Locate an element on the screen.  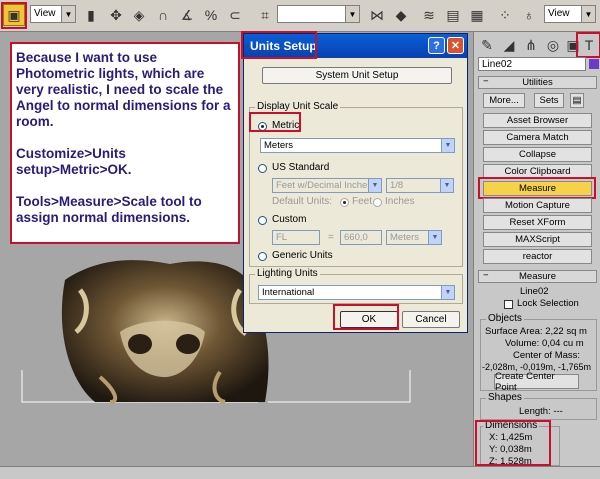
us-fraction-value: 1/8 is located at coordinates (397, 185).